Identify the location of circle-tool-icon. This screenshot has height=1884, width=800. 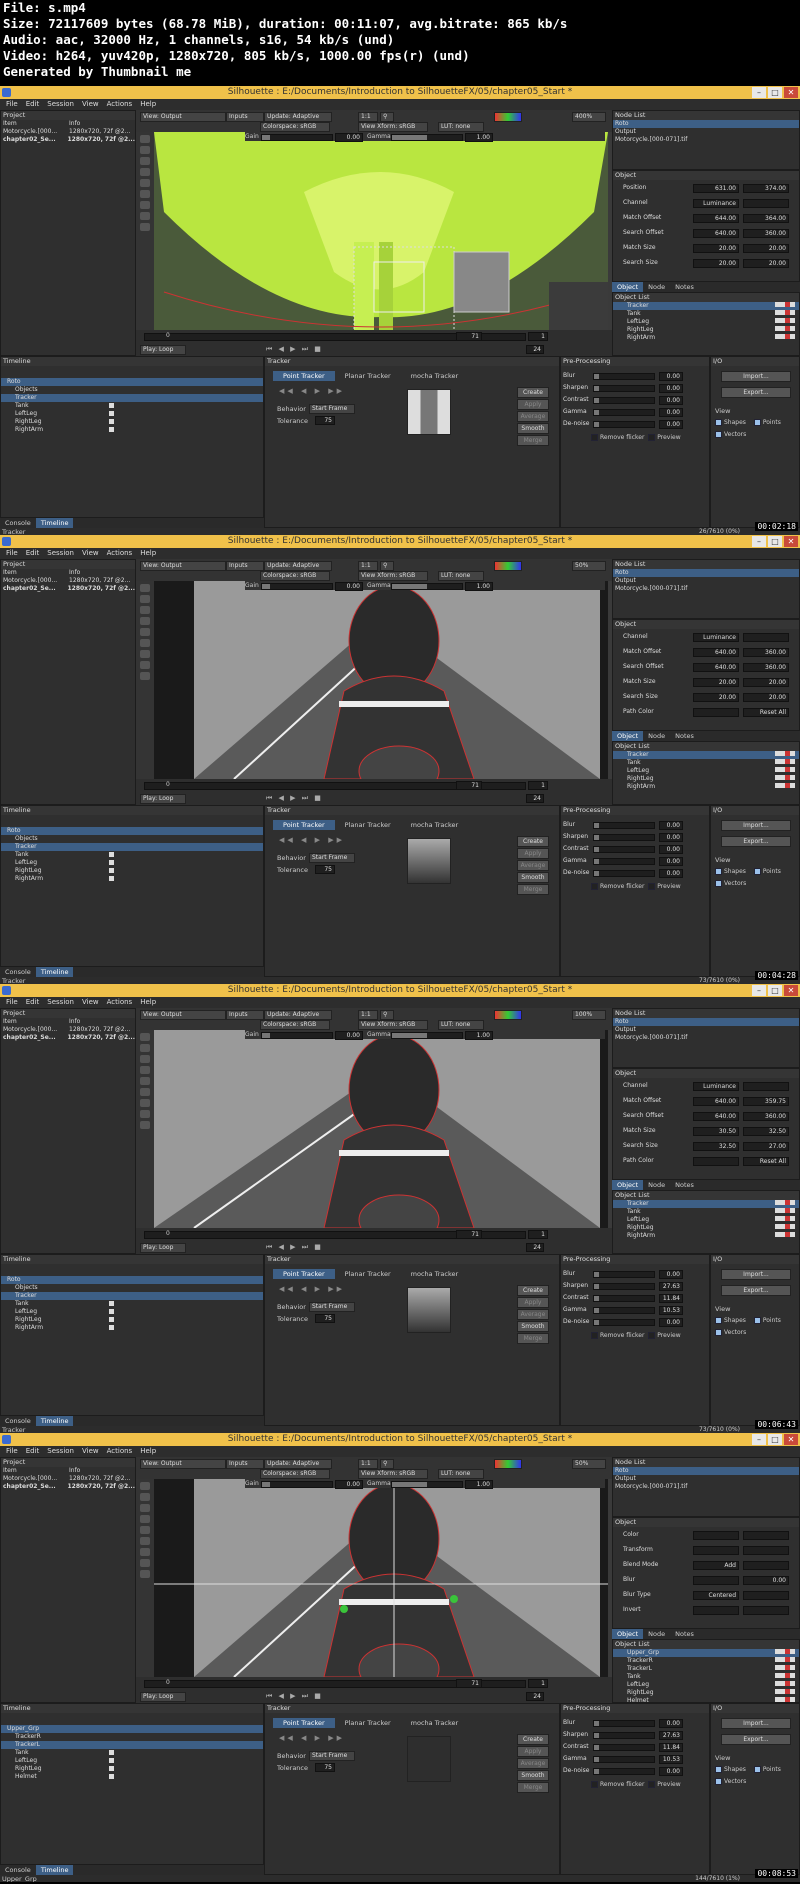
(145, 194).